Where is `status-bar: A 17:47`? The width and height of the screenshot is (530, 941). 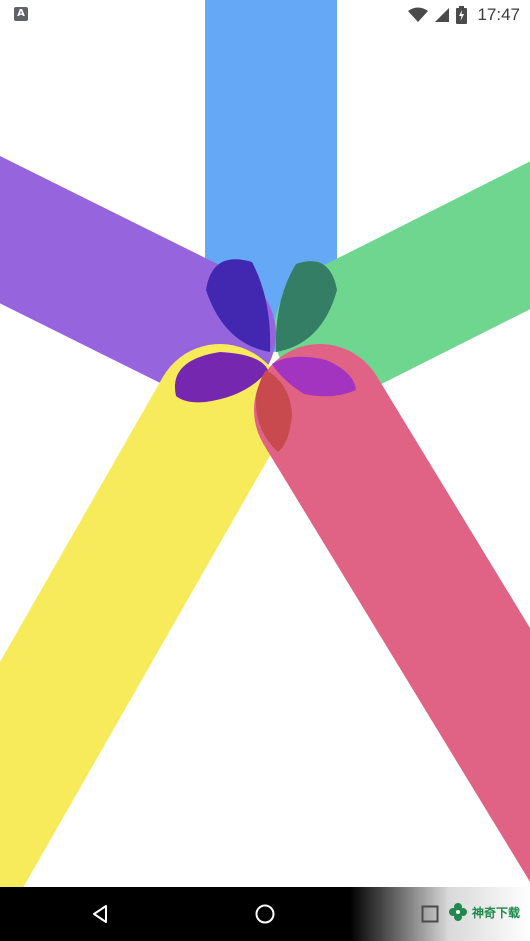
status-bar: A 17:47 is located at coordinates (265, 15).